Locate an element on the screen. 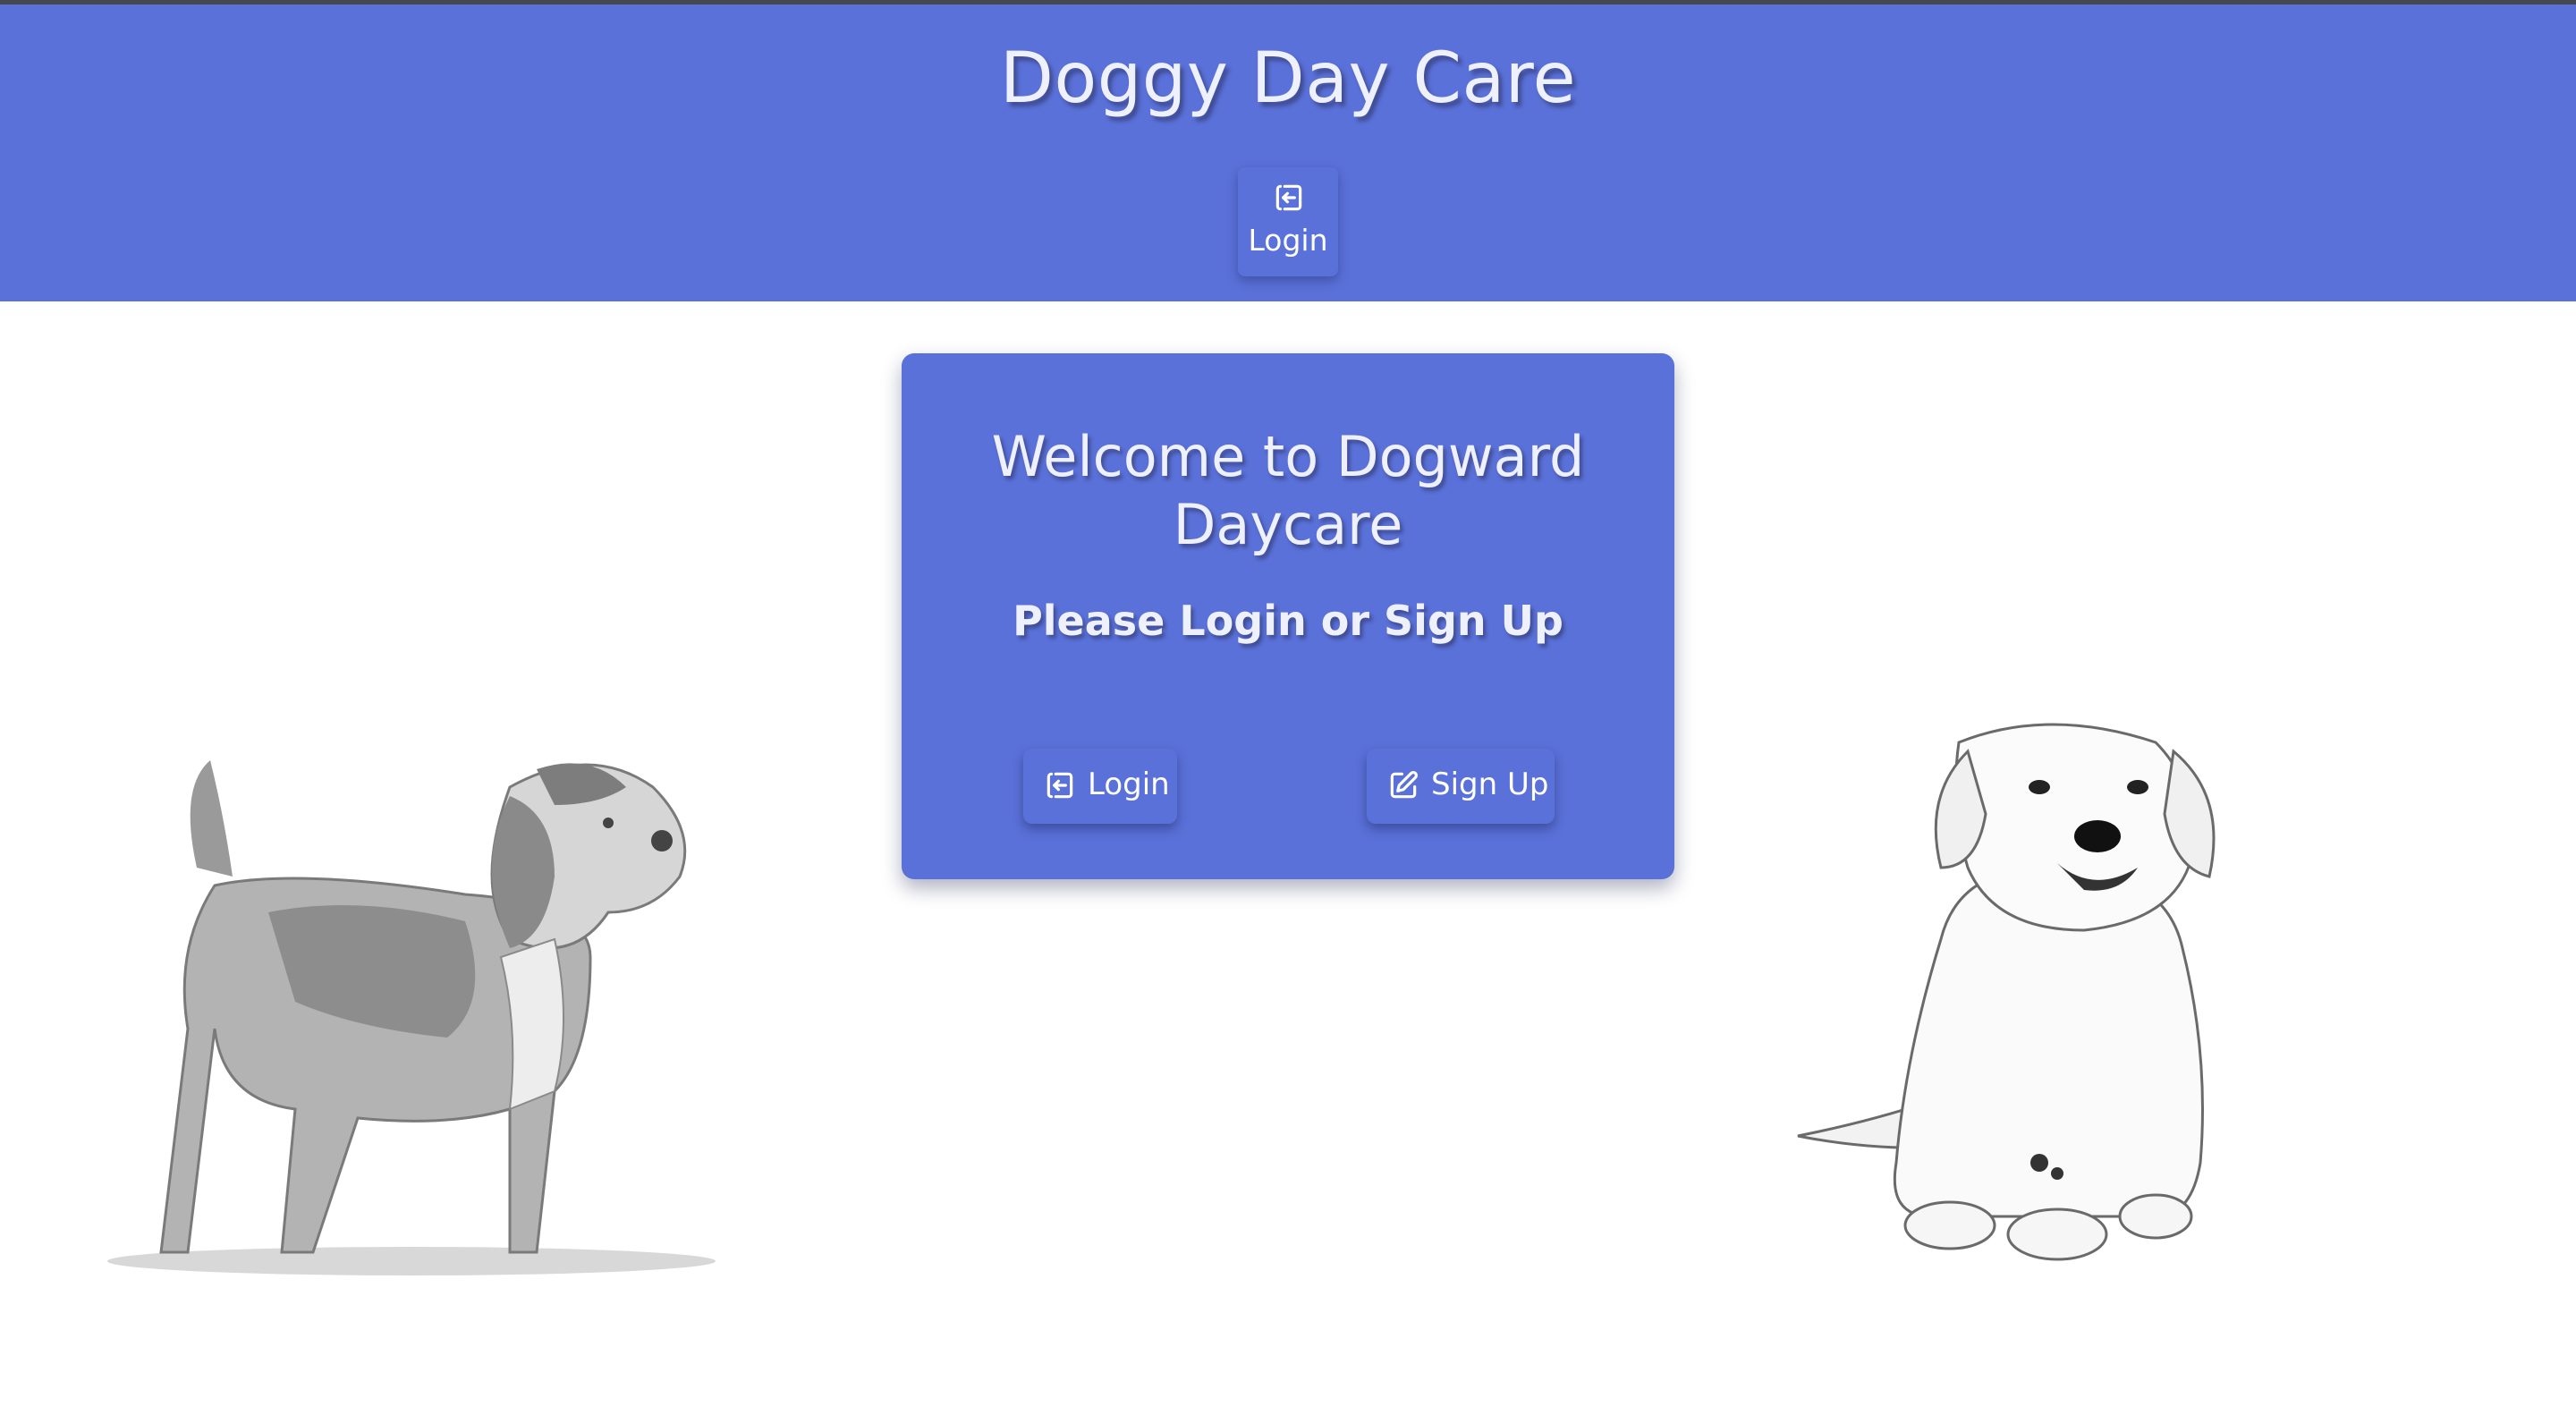  signup-button-label: Sign Up is located at coordinates (1490, 785).